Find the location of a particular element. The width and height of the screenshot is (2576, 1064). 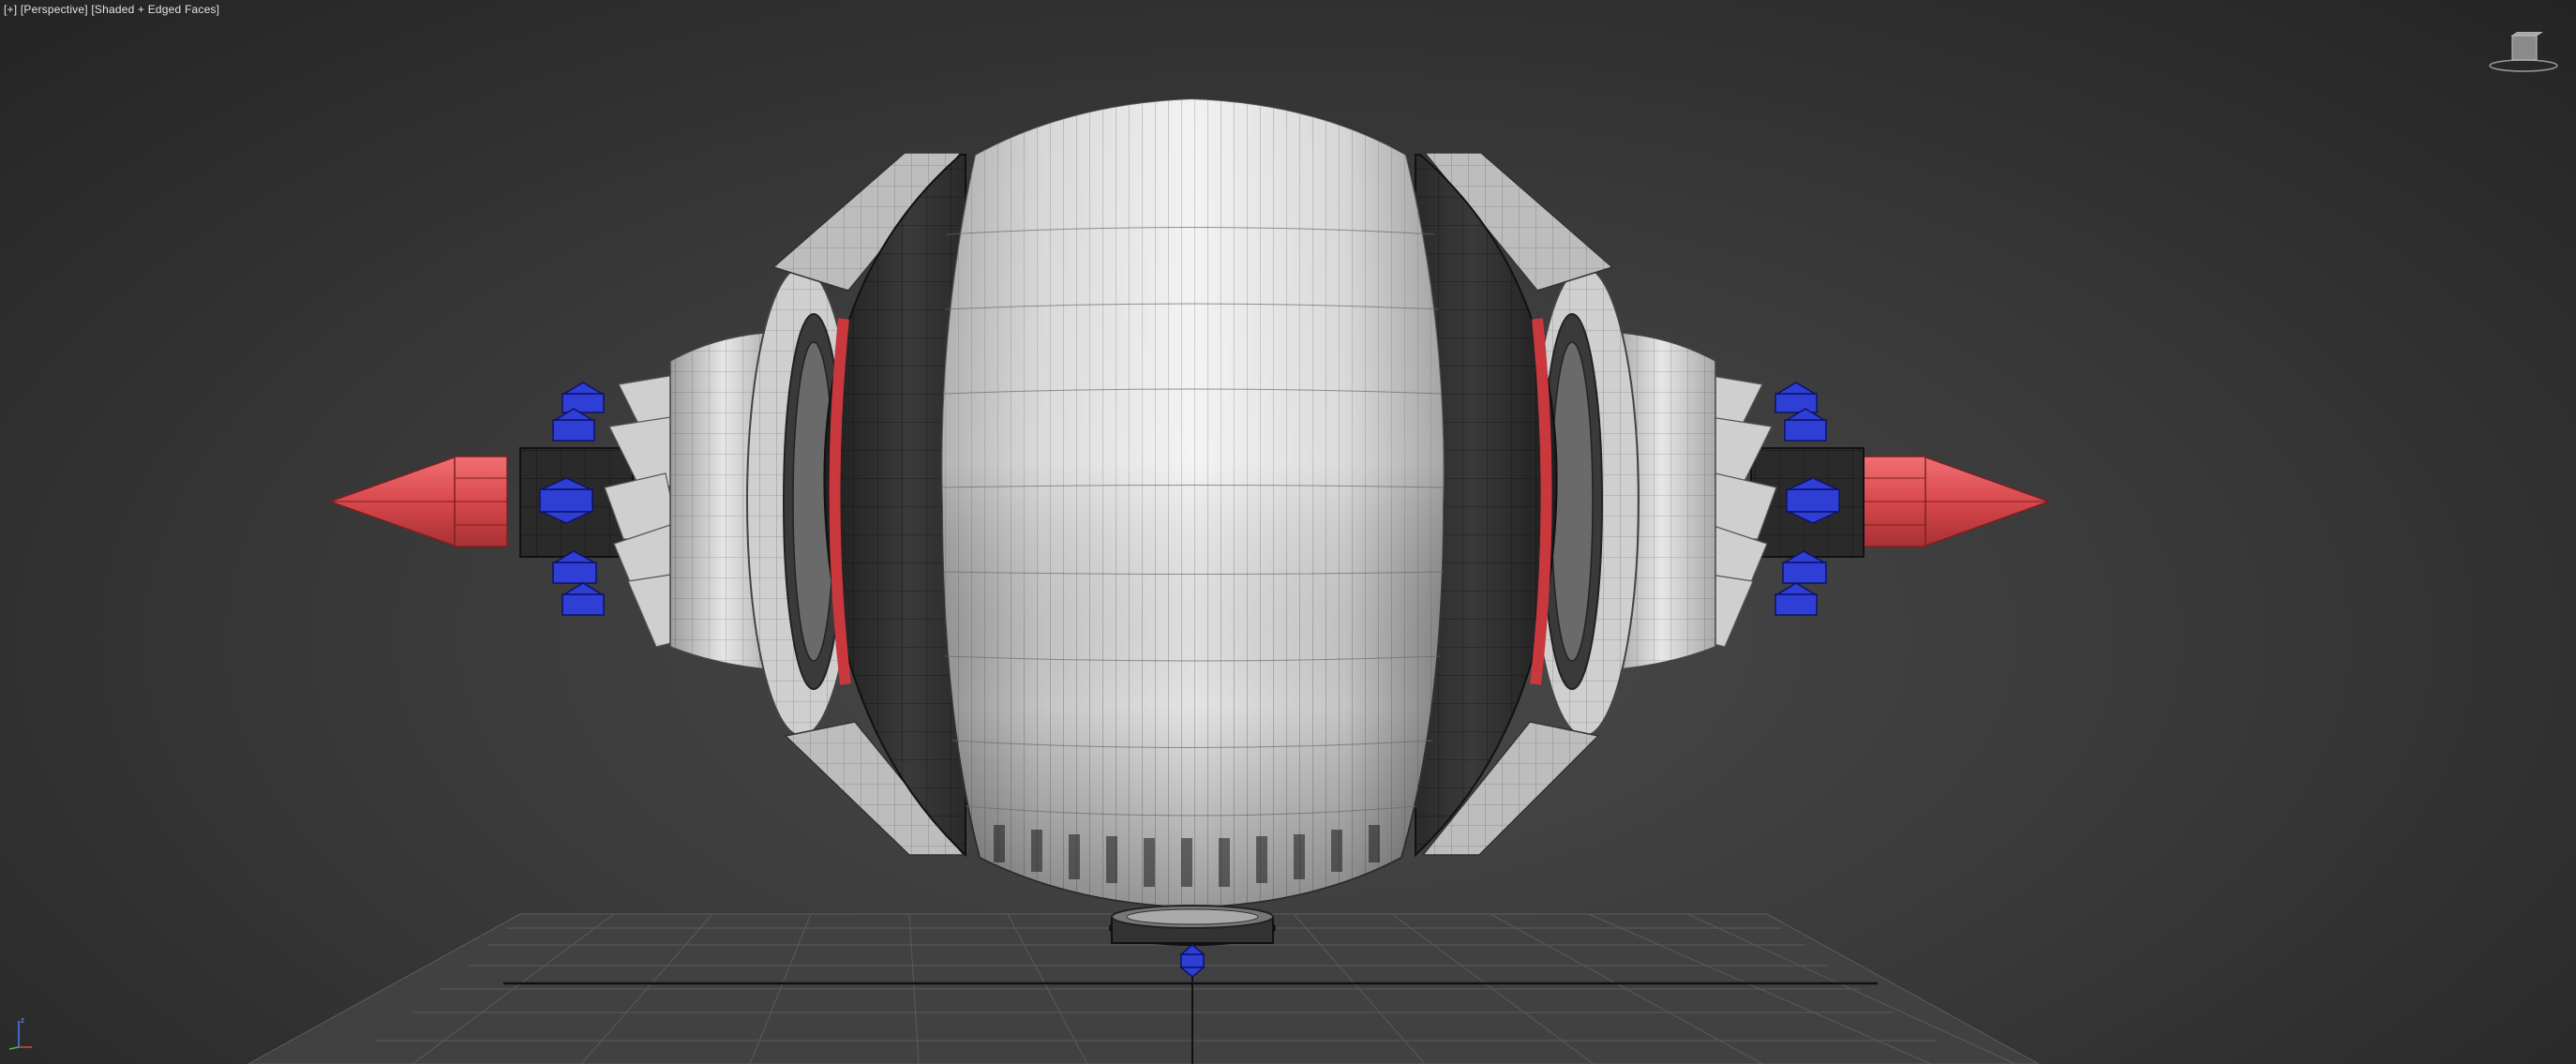

axis-tripod-icon: z is located at coordinates (20, 1033).